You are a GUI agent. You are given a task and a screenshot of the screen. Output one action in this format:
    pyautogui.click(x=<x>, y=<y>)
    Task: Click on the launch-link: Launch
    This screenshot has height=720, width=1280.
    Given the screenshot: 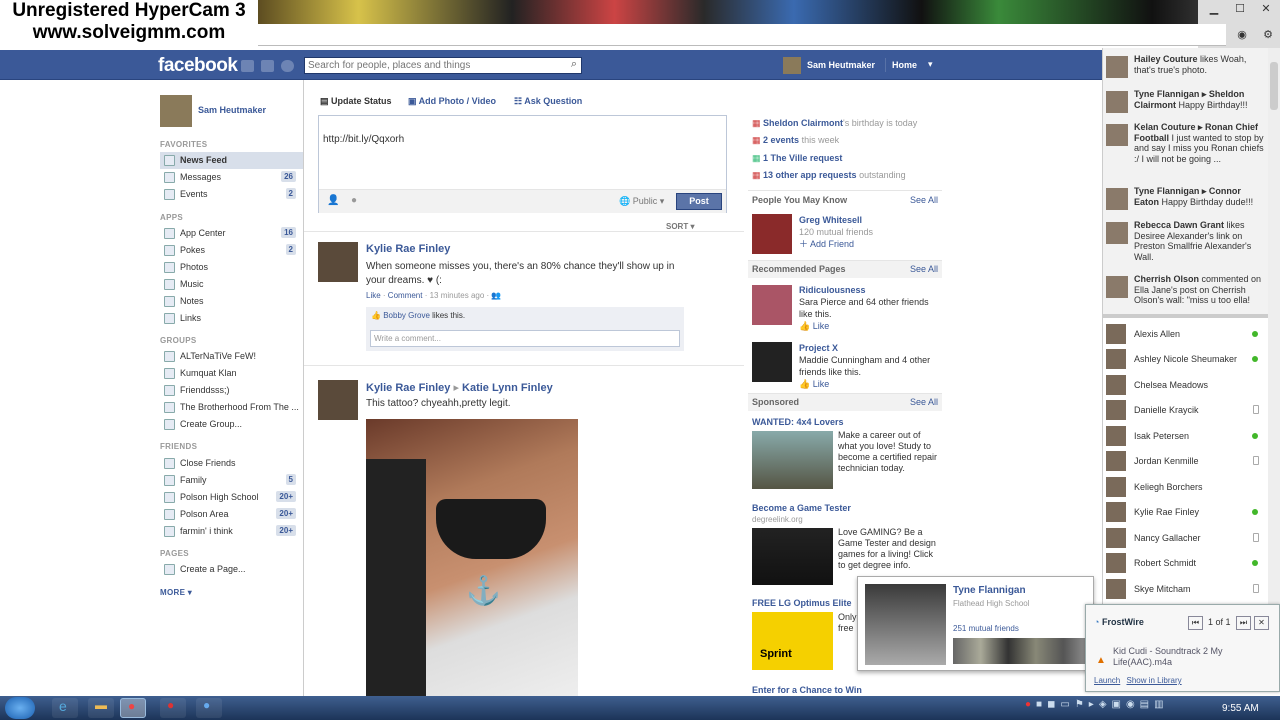 What is the action you would take?
    pyautogui.click(x=1107, y=680)
    